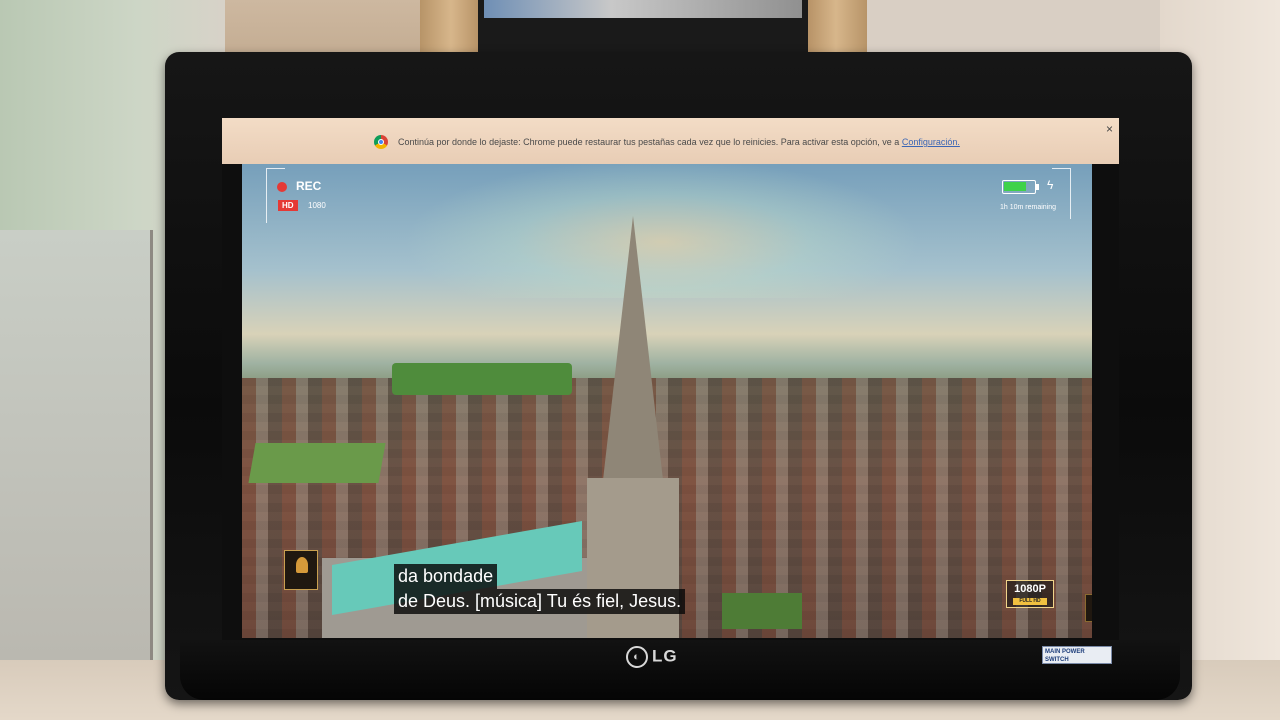 This screenshot has height=720, width=1280. Describe the element at coordinates (643, 9) in the screenshot. I see `background-monitor-screen` at that location.